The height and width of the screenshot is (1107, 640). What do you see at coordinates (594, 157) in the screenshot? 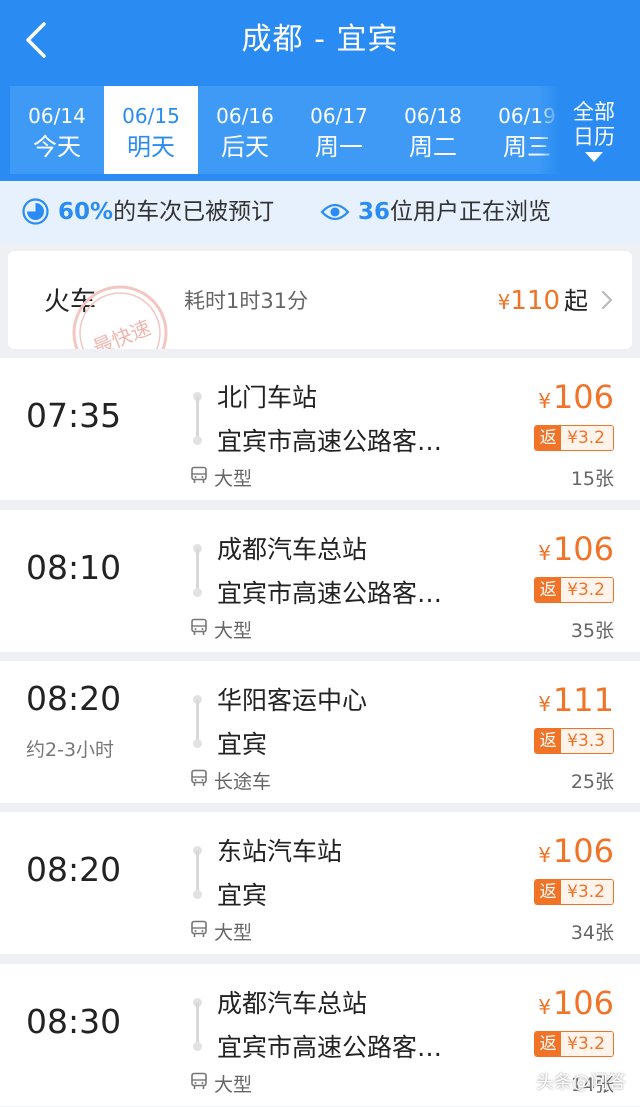
I see `caret-down-icon` at bounding box center [594, 157].